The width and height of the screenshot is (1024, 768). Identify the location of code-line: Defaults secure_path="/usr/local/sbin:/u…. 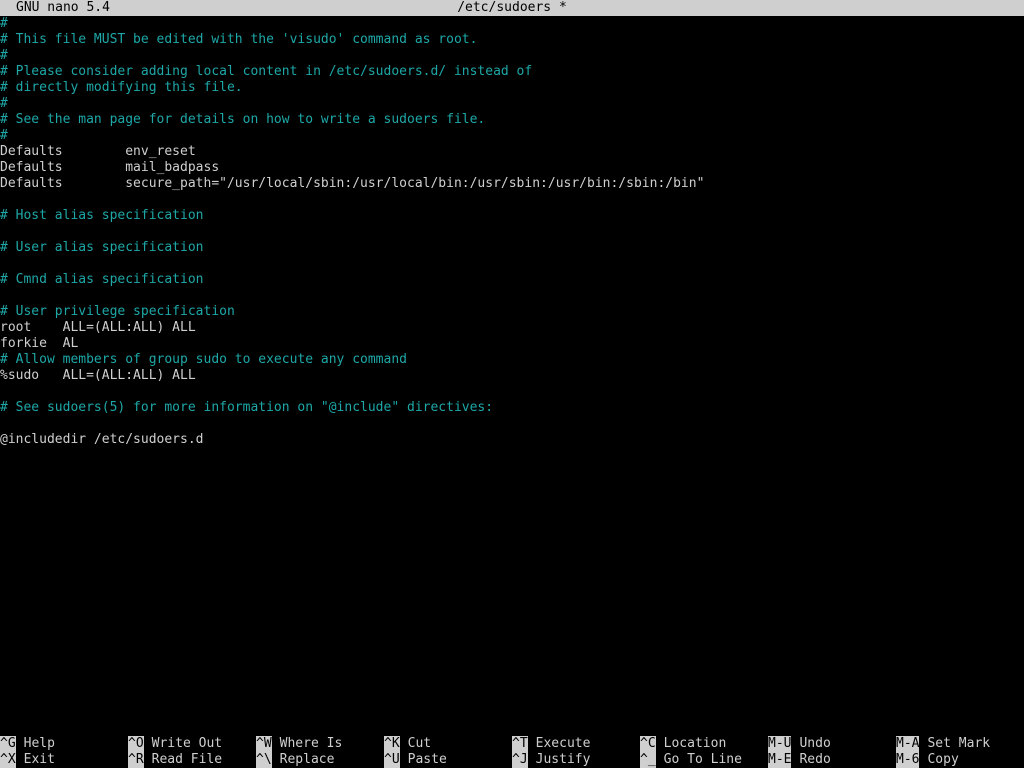
(512, 184).